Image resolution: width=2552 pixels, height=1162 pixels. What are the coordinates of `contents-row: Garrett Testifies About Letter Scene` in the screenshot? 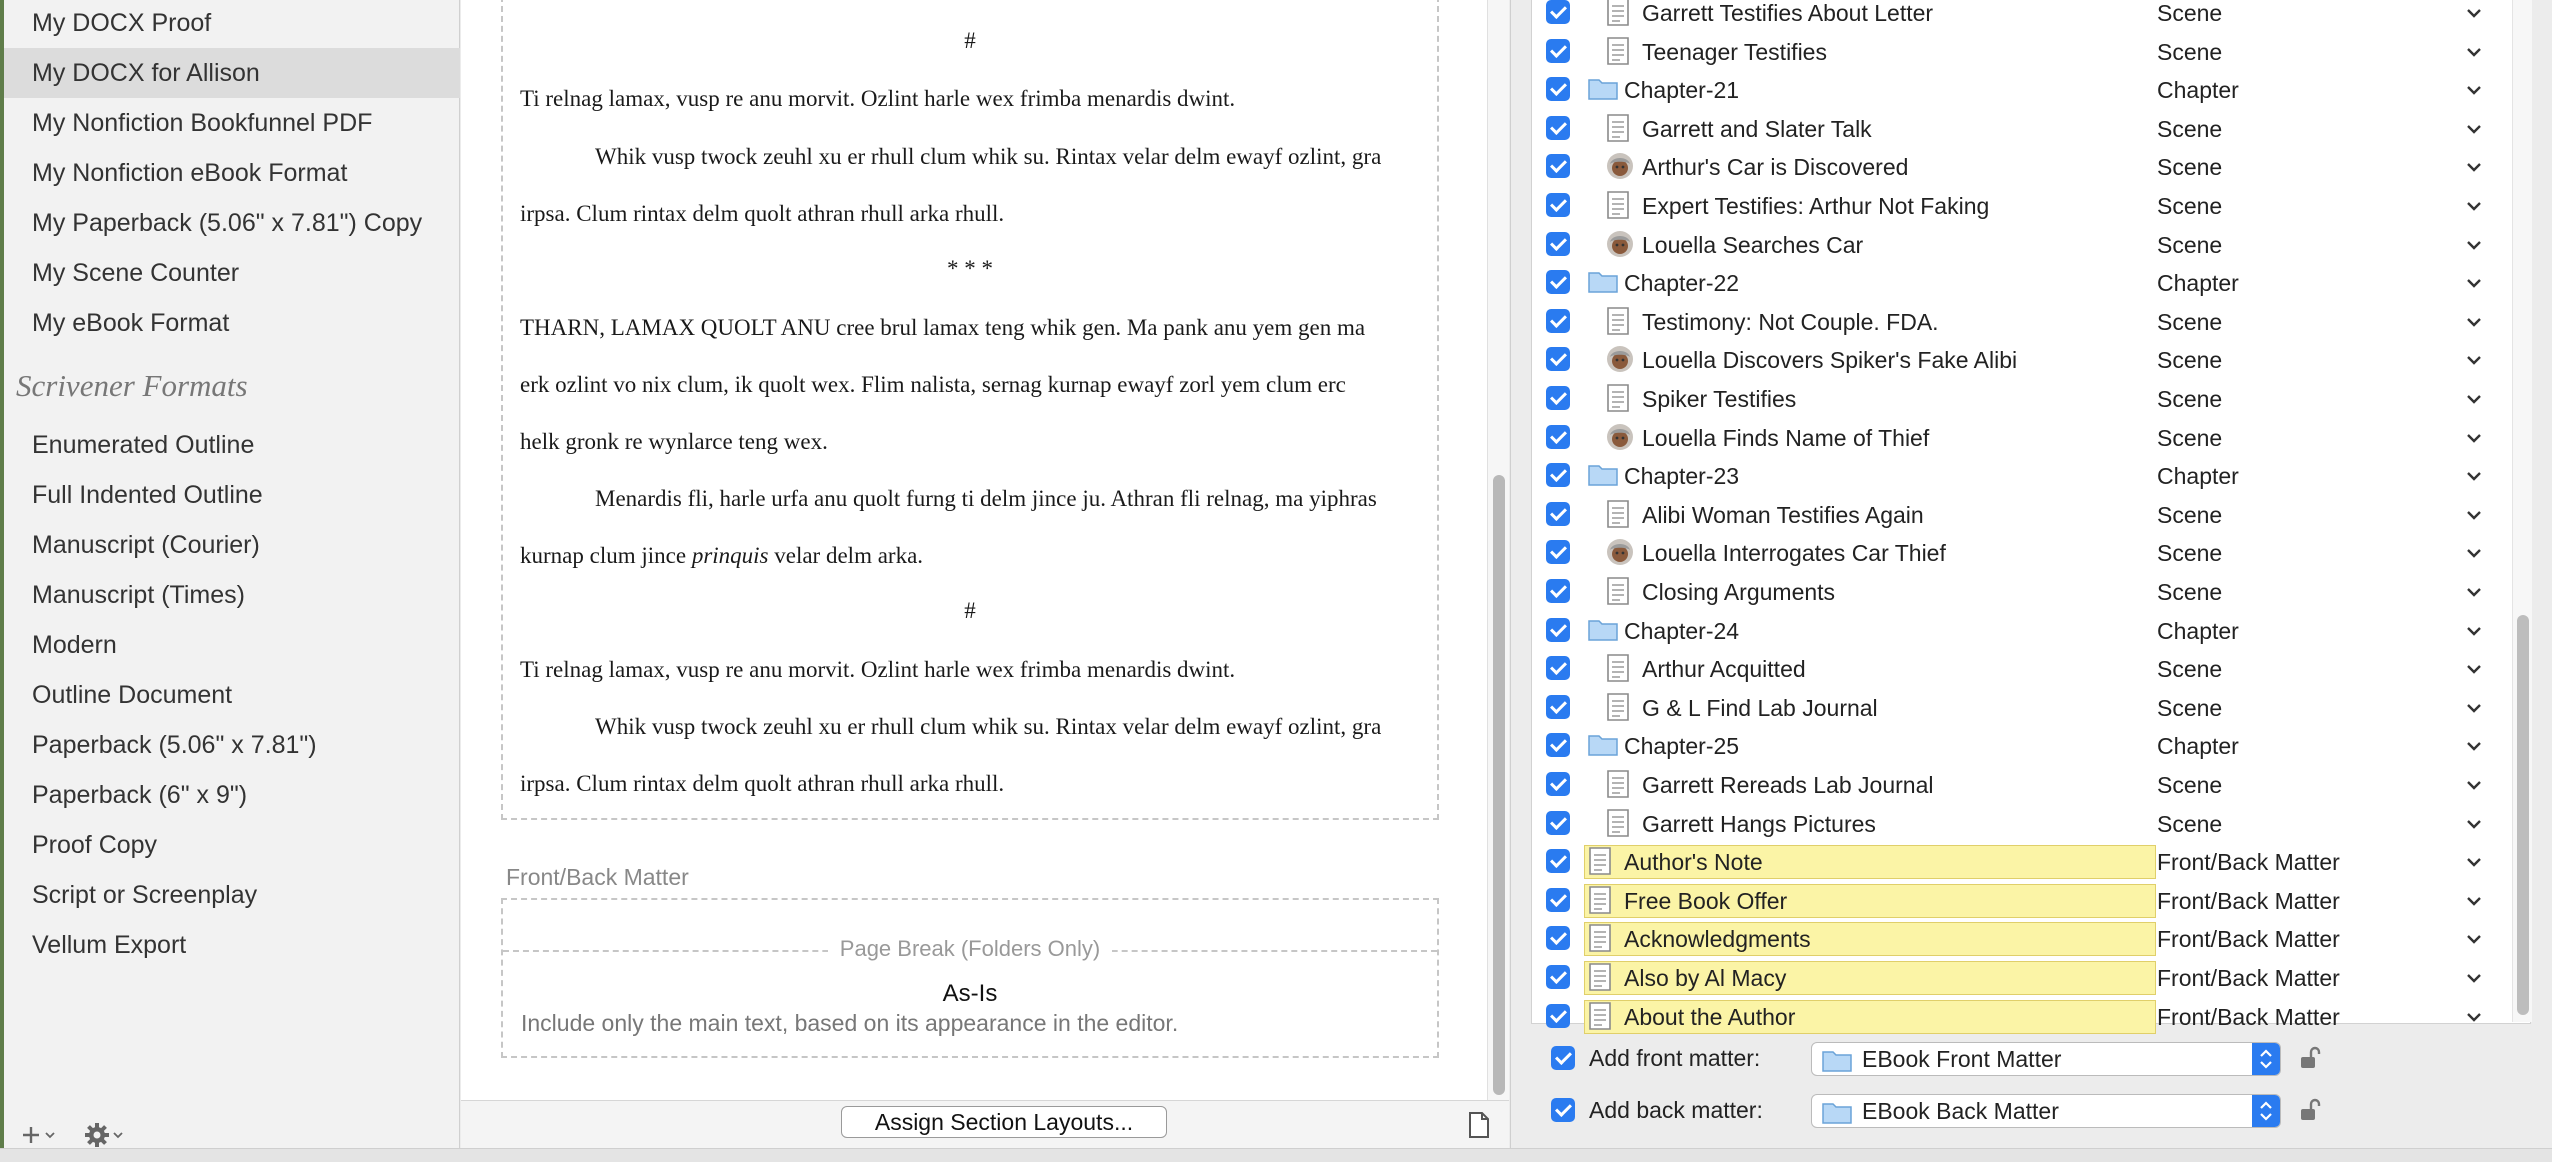 It's located at (2022, 16).